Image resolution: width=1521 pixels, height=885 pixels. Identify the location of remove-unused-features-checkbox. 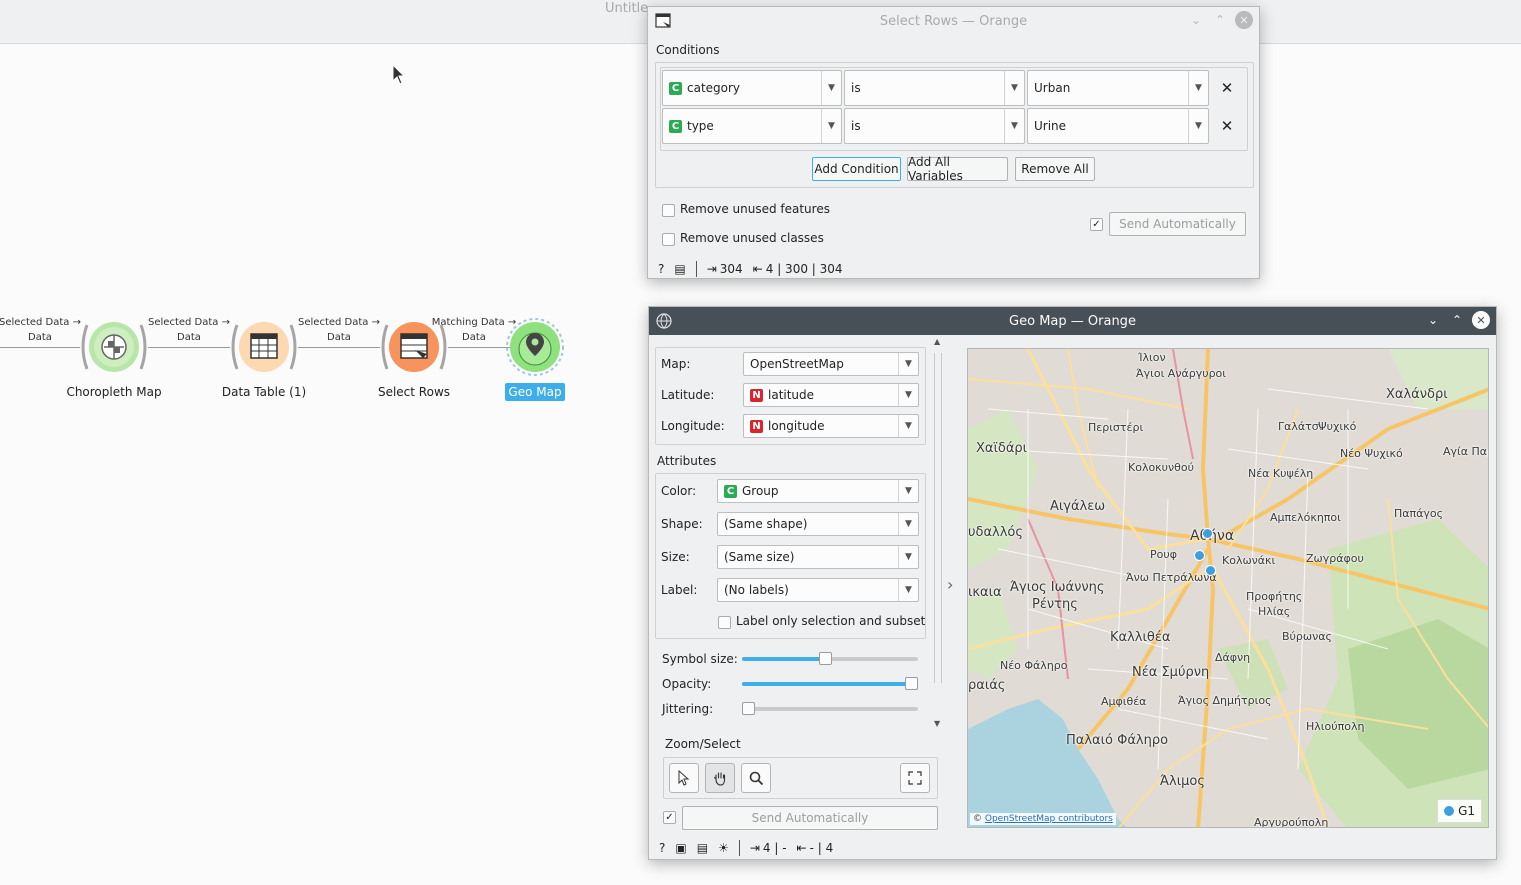
(668, 210).